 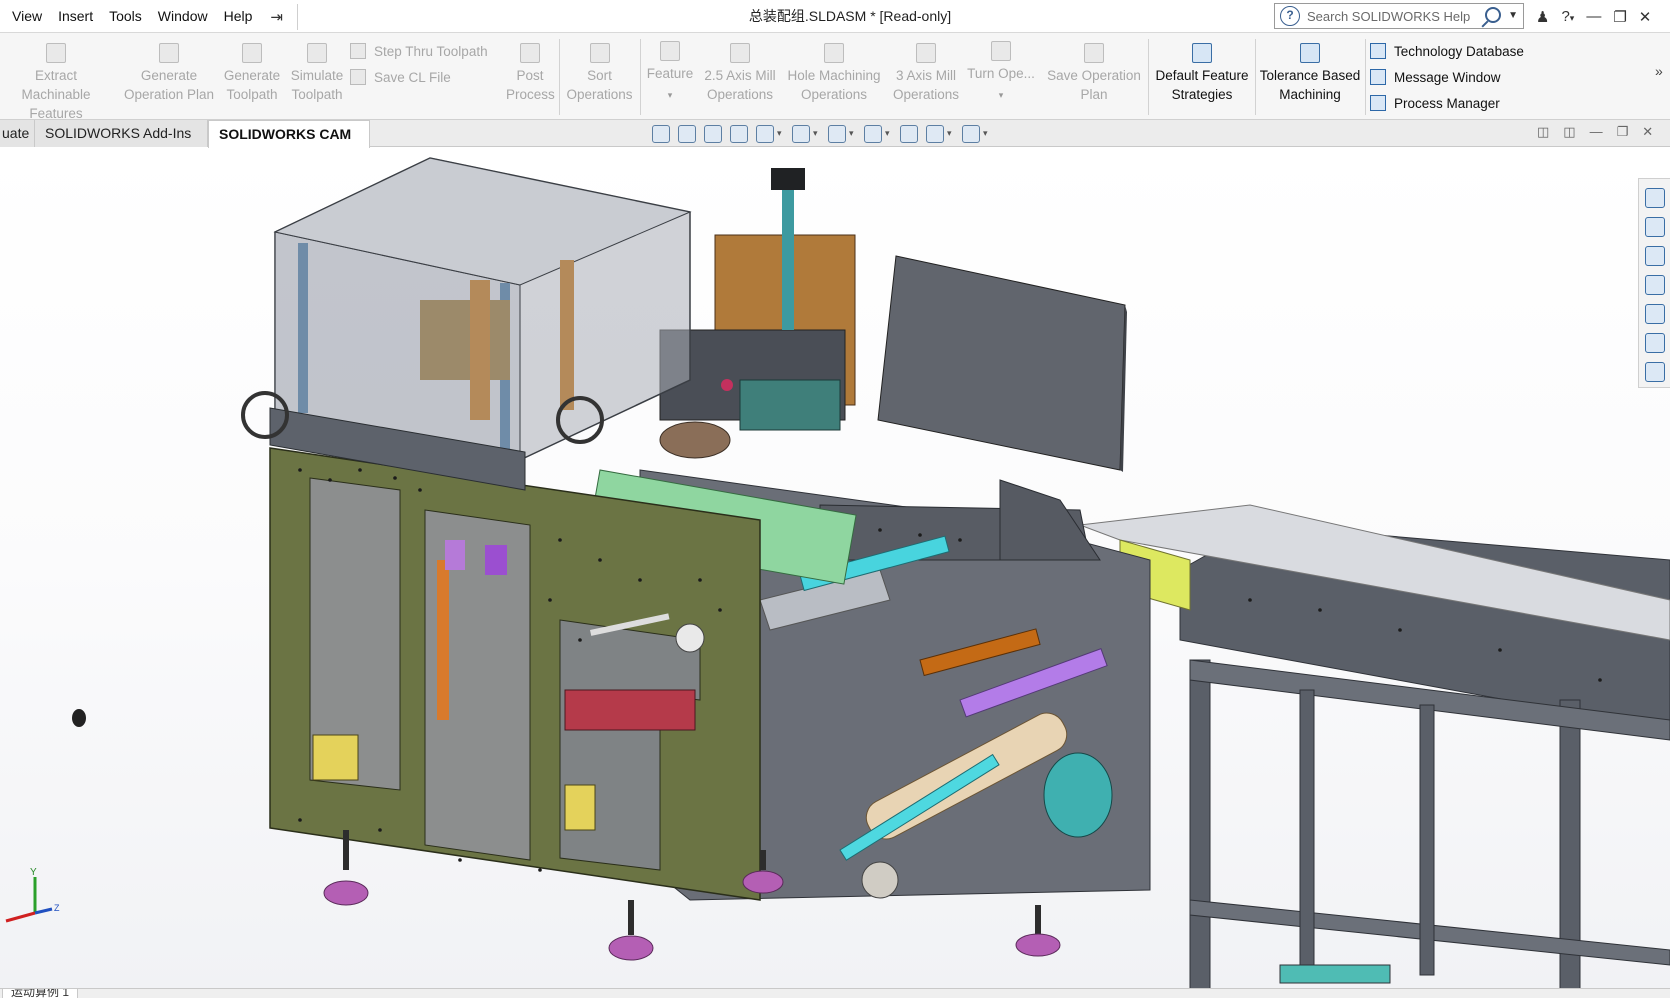 What do you see at coordinates (1654, 227) in the screenshot?
I see `design-library-icon` at bounding box center [1654, 227].